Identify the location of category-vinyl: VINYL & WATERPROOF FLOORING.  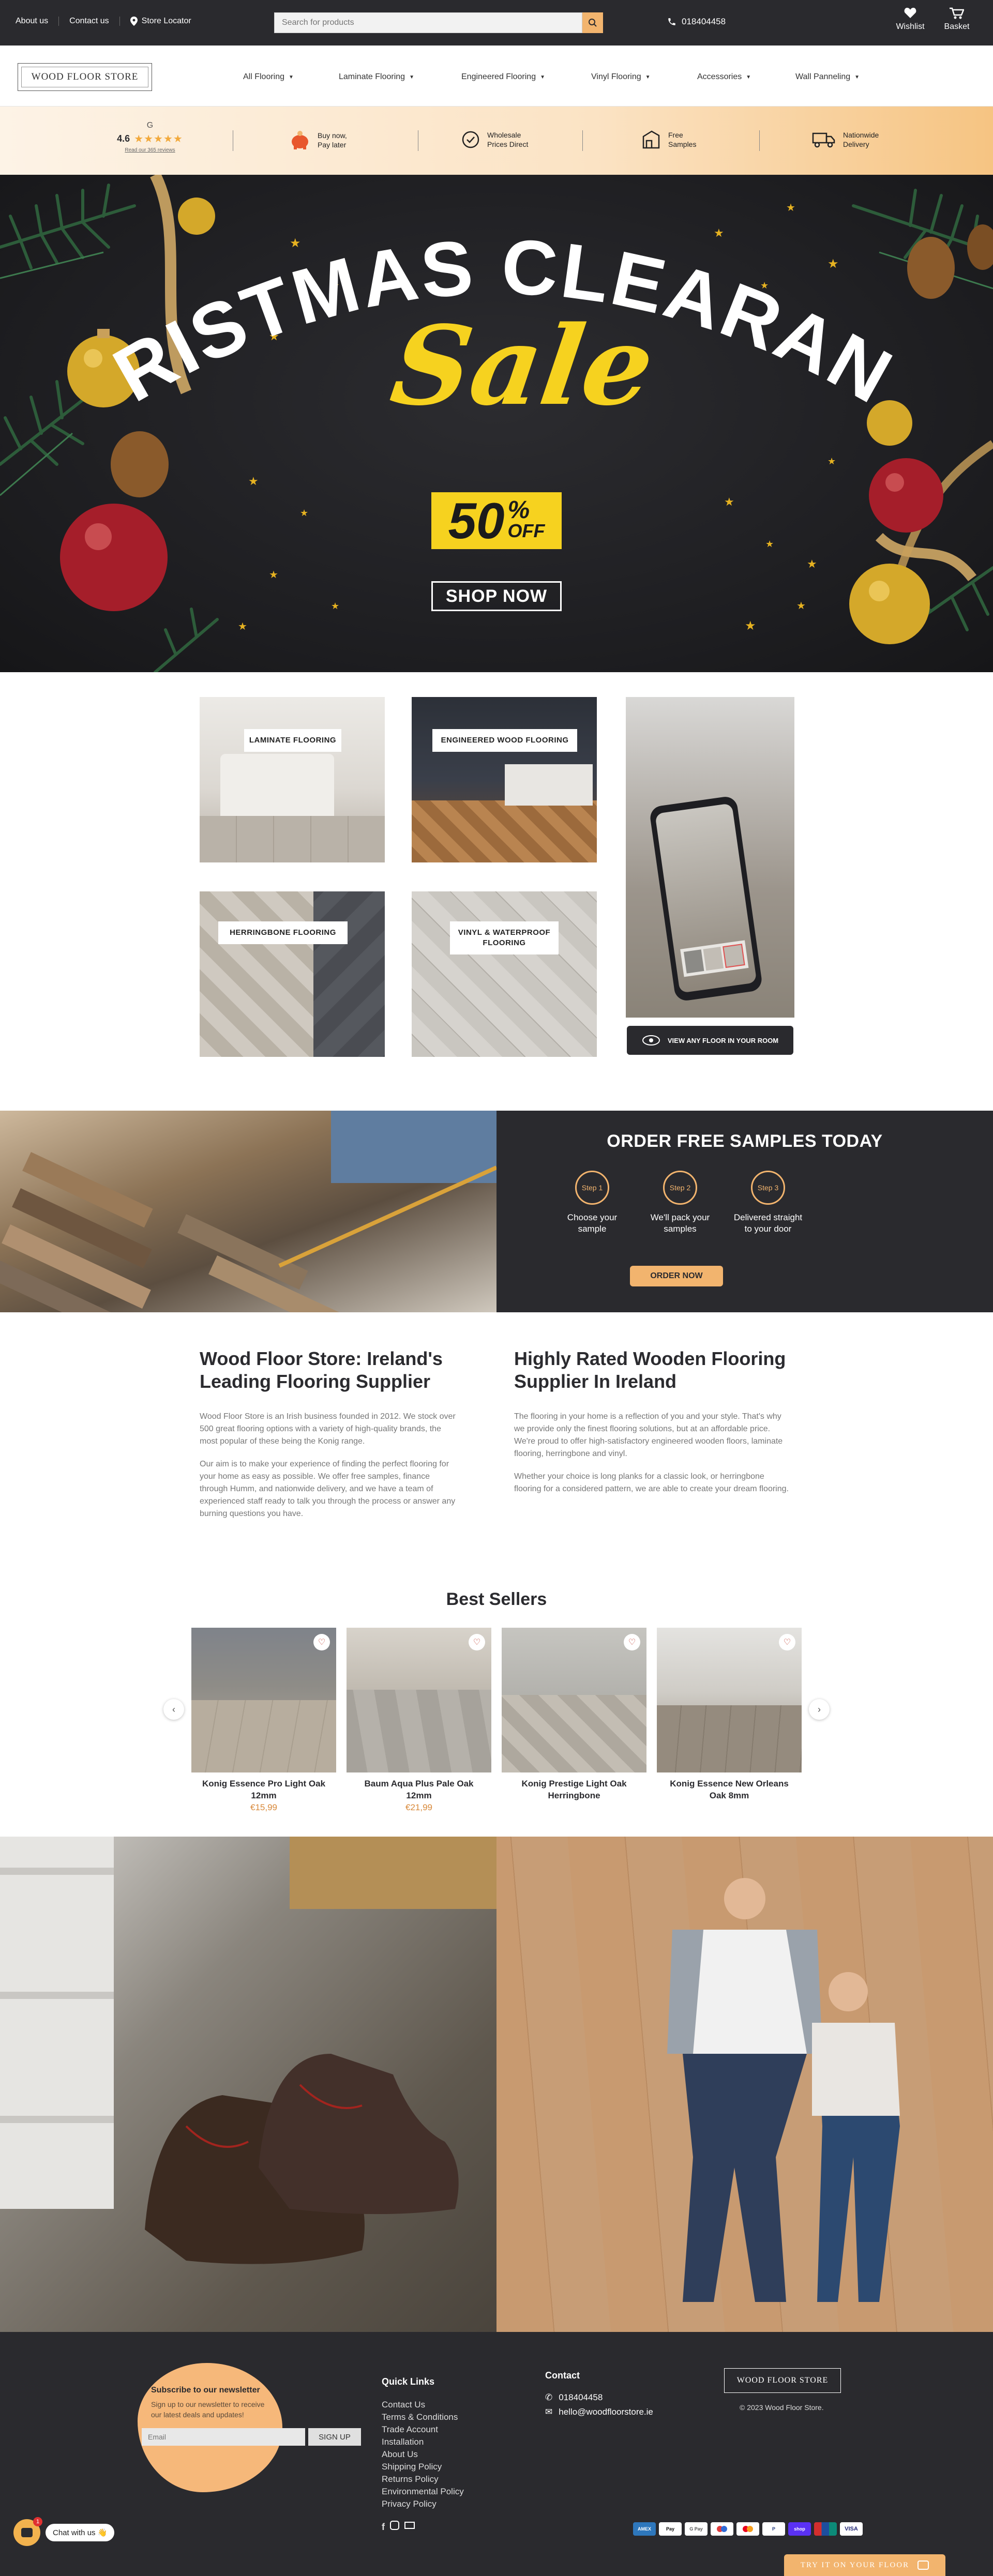
(505, 974).